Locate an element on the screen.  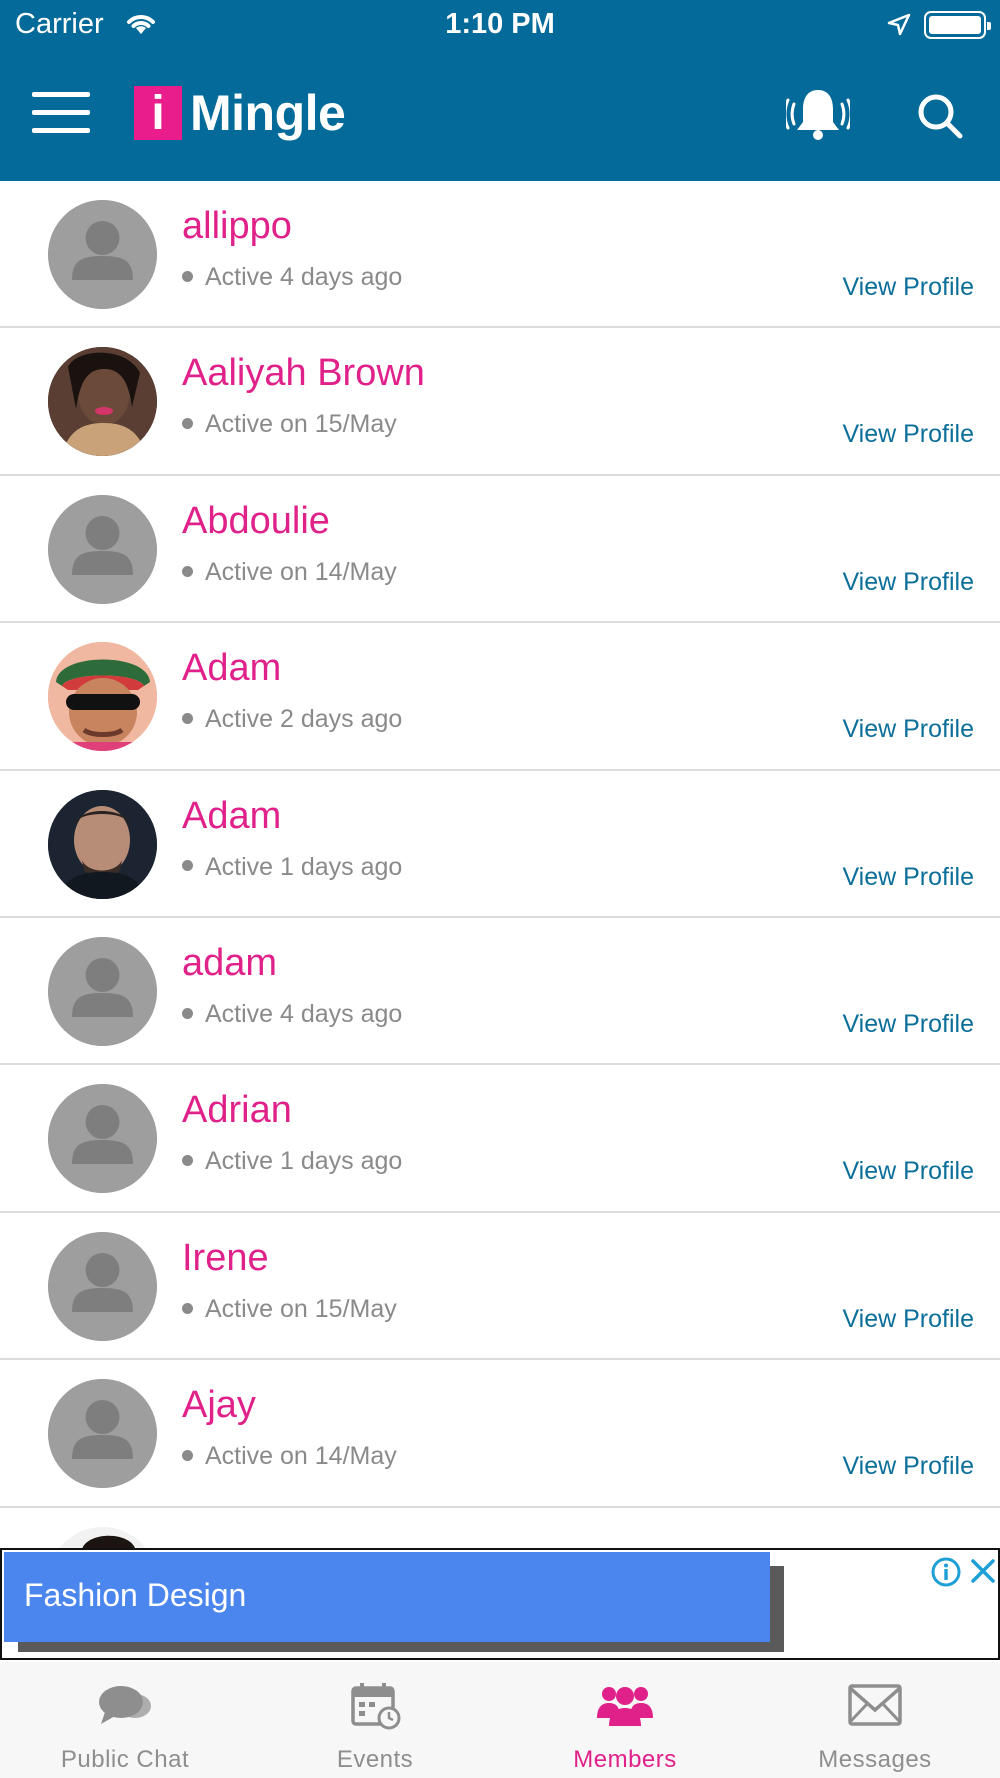
search-icon is located at coordinates (940, 116).